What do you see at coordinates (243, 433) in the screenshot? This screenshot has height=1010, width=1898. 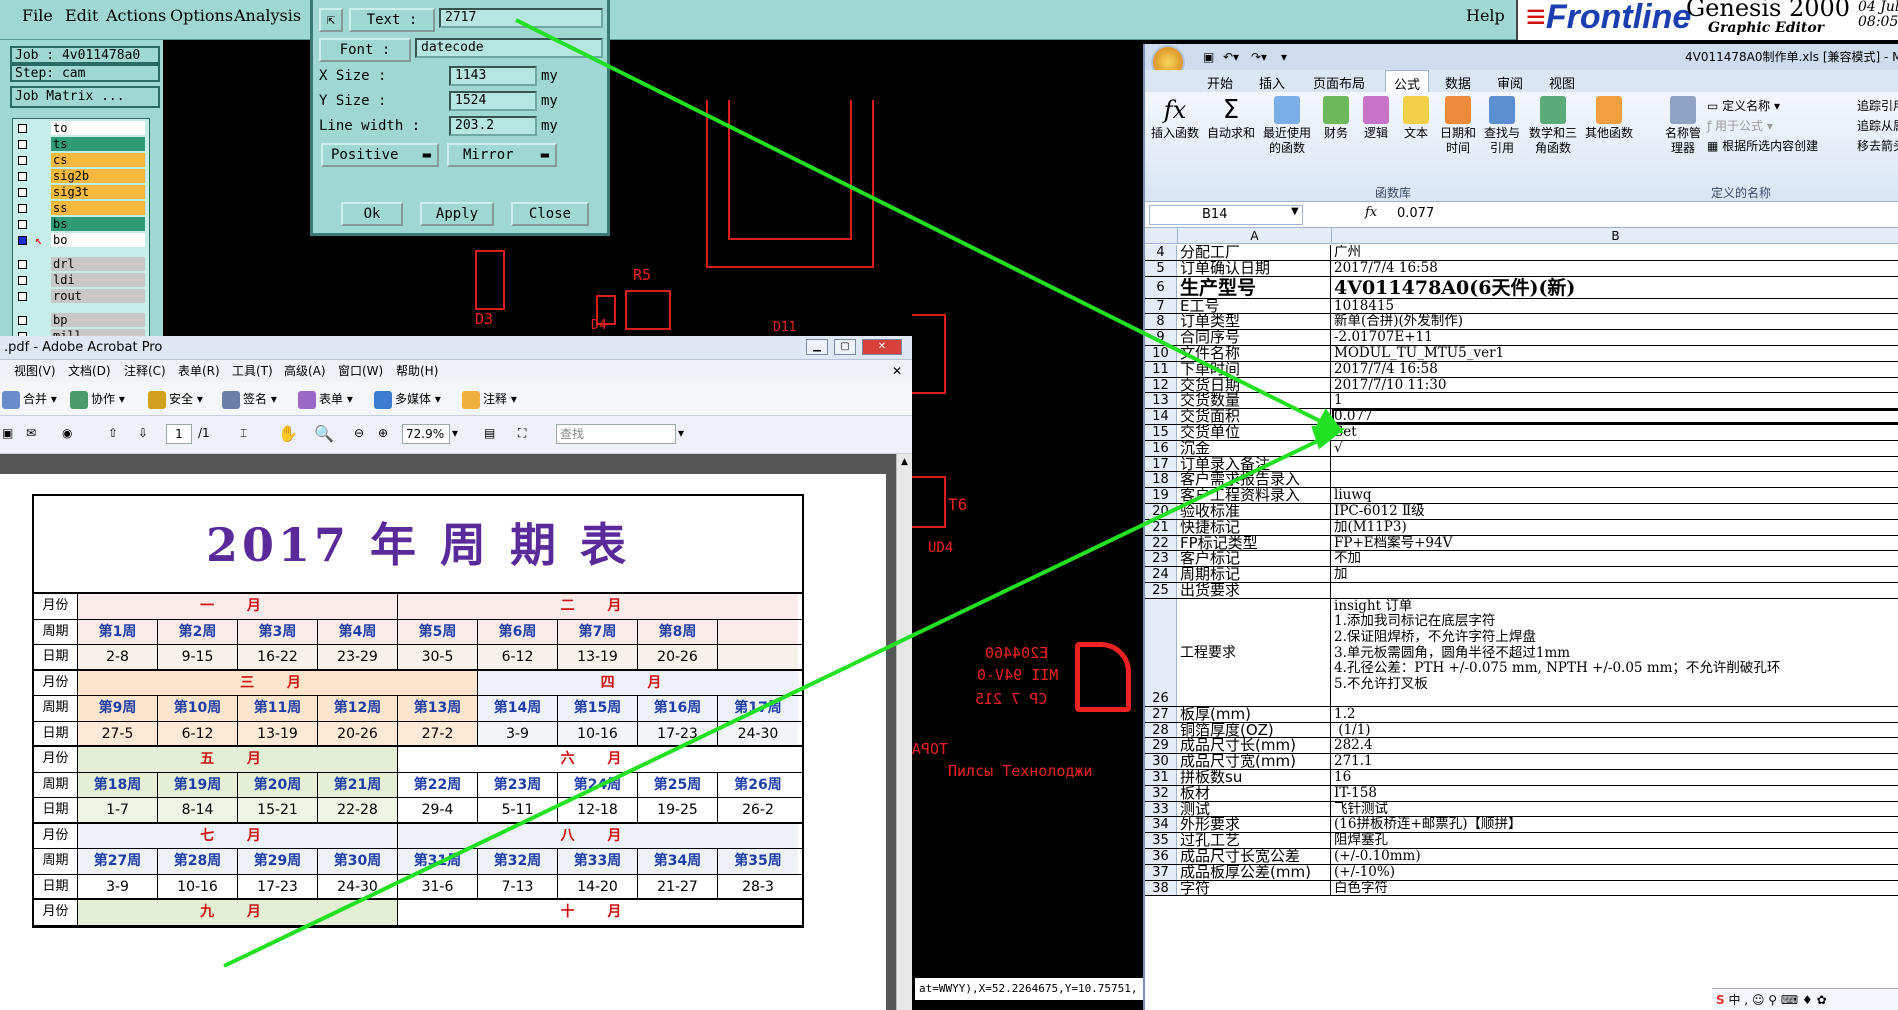 I see `select-tool-icon: ⌶` at bounding box center [243, 433].